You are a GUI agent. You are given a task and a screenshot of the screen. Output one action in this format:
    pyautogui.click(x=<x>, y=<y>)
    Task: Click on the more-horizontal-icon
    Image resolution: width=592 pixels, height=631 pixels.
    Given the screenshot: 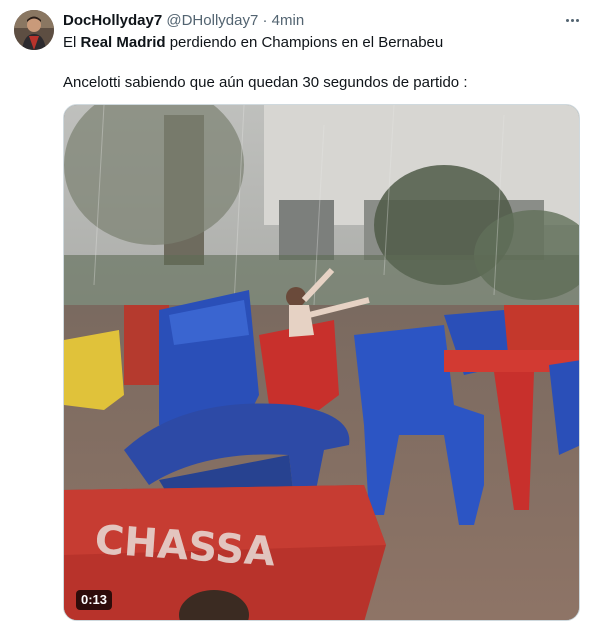 What is the action you would take?
    pyautogui.click(x=572, y=20)
    